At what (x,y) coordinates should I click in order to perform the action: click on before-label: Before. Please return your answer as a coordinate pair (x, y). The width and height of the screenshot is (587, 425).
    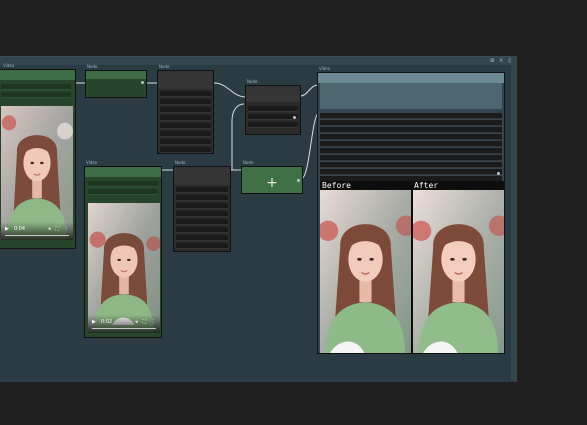
    Looking at the image, I should click on (336, 185).